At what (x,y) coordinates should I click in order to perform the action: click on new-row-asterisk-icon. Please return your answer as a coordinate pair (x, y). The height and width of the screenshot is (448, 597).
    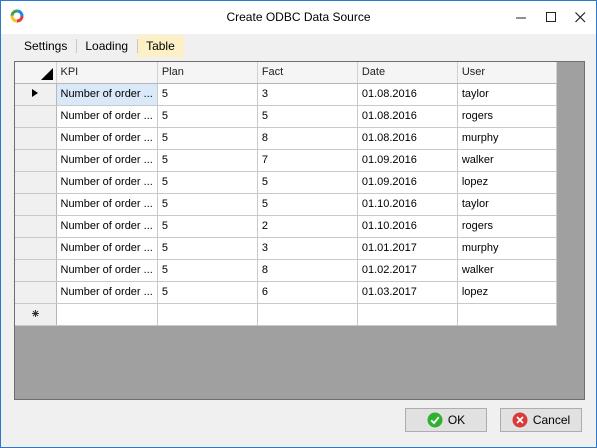
    Looking at the image, I should click on (35, 313).